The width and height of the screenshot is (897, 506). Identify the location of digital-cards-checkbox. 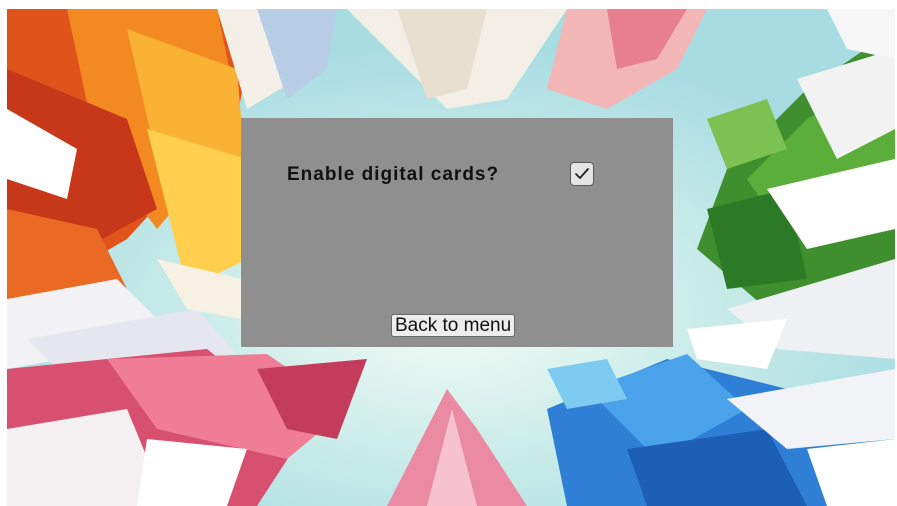
(582, 174).